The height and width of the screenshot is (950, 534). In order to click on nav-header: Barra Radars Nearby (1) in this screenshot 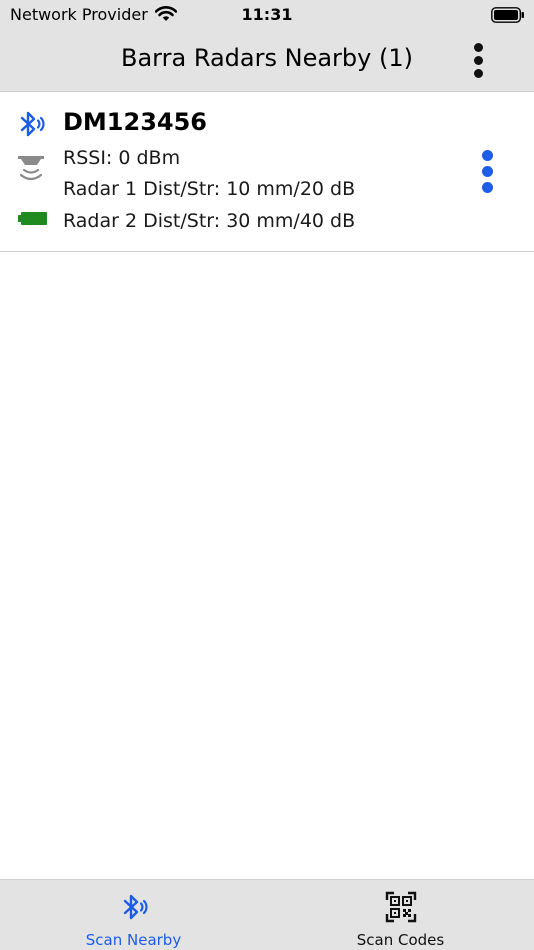, I will do `click(267, 61)`.